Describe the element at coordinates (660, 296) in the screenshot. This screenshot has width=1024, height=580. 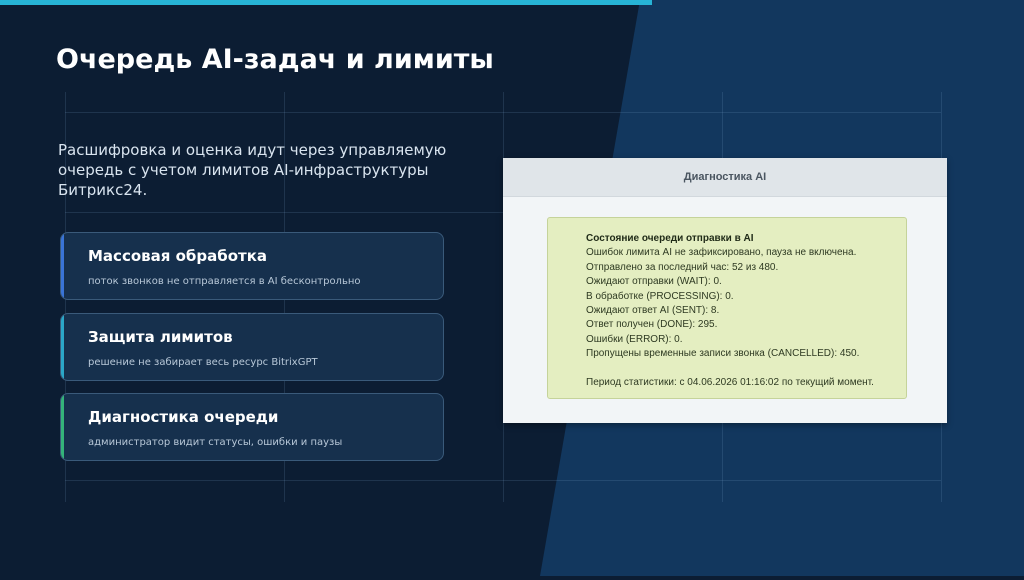
I see `status-line: В обработке (PROCESSING): 0.` at that location.